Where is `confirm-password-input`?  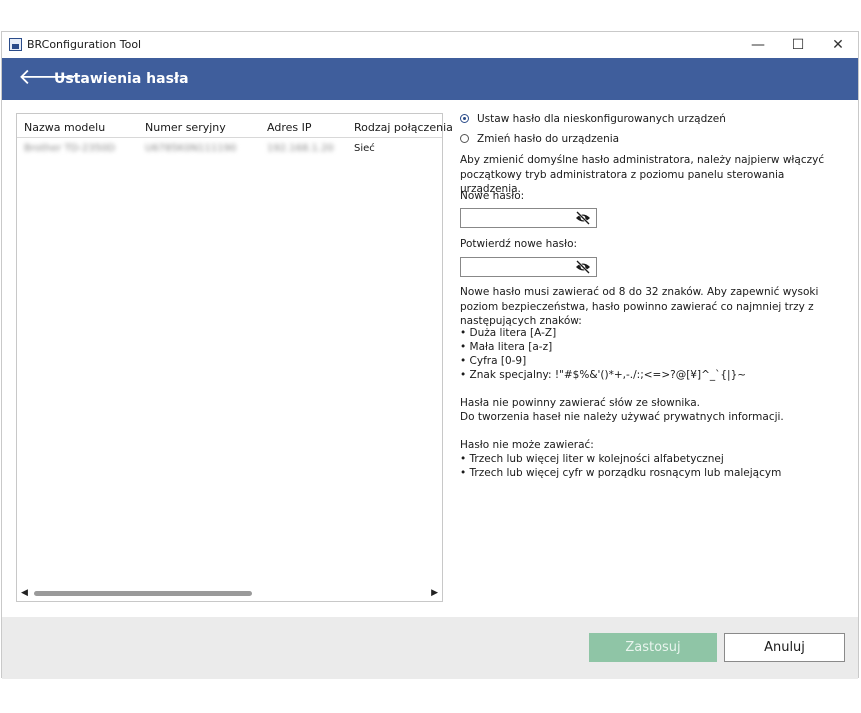 confirm-password-input is located at coordinates (528, 267).